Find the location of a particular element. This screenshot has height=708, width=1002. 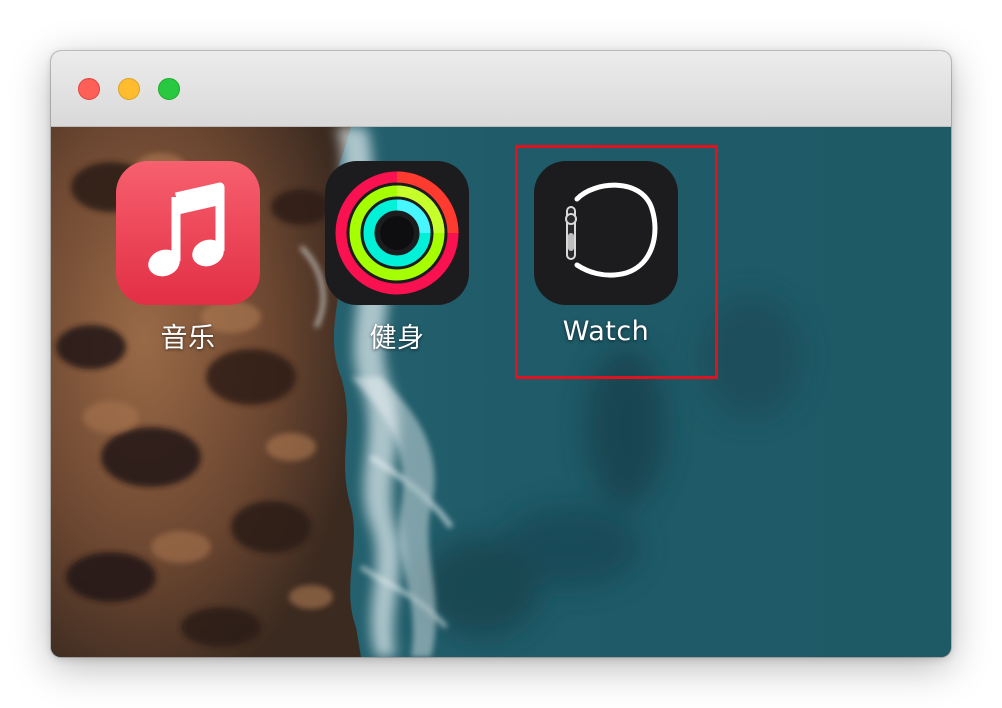

activity-rings-icon is located at coordinates (397, 233).